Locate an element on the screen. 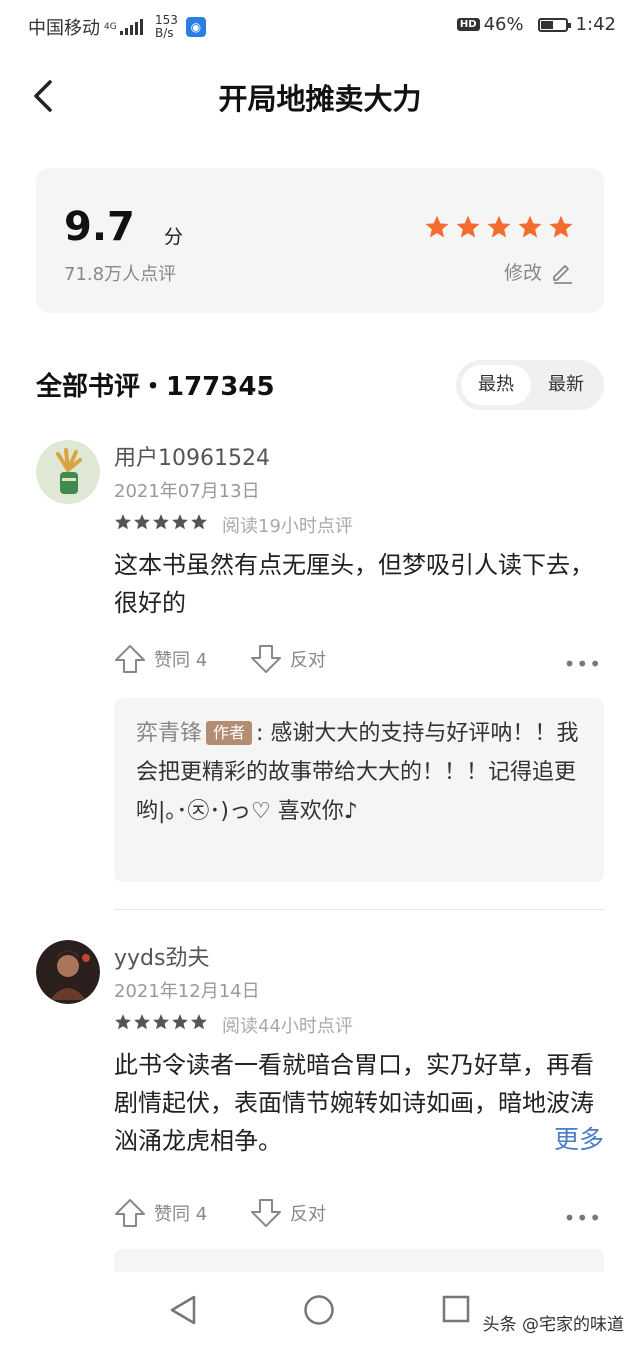 This screenshot has height=1351, width=640. edit-rating-button: 修改 is located at coordinates (539, 271).